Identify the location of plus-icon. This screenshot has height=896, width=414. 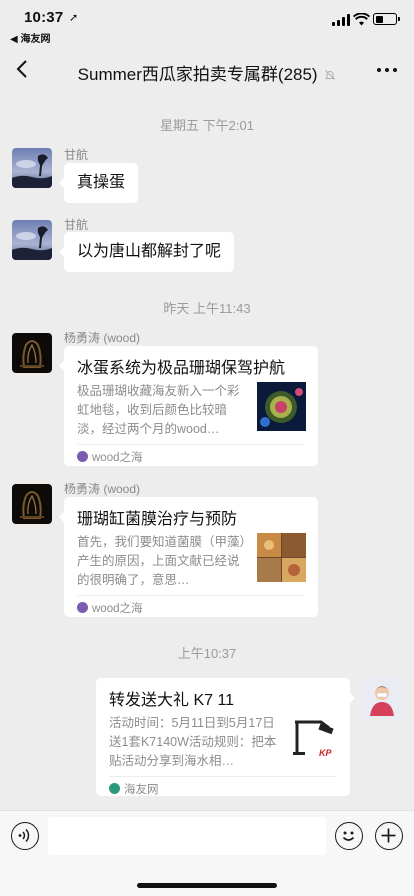
(389, 836).